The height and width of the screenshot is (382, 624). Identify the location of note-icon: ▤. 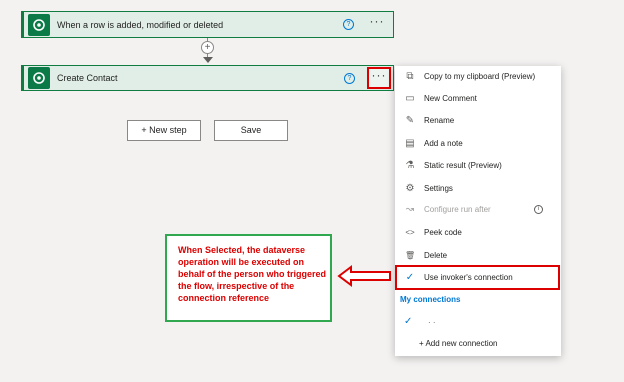
(410, 143).